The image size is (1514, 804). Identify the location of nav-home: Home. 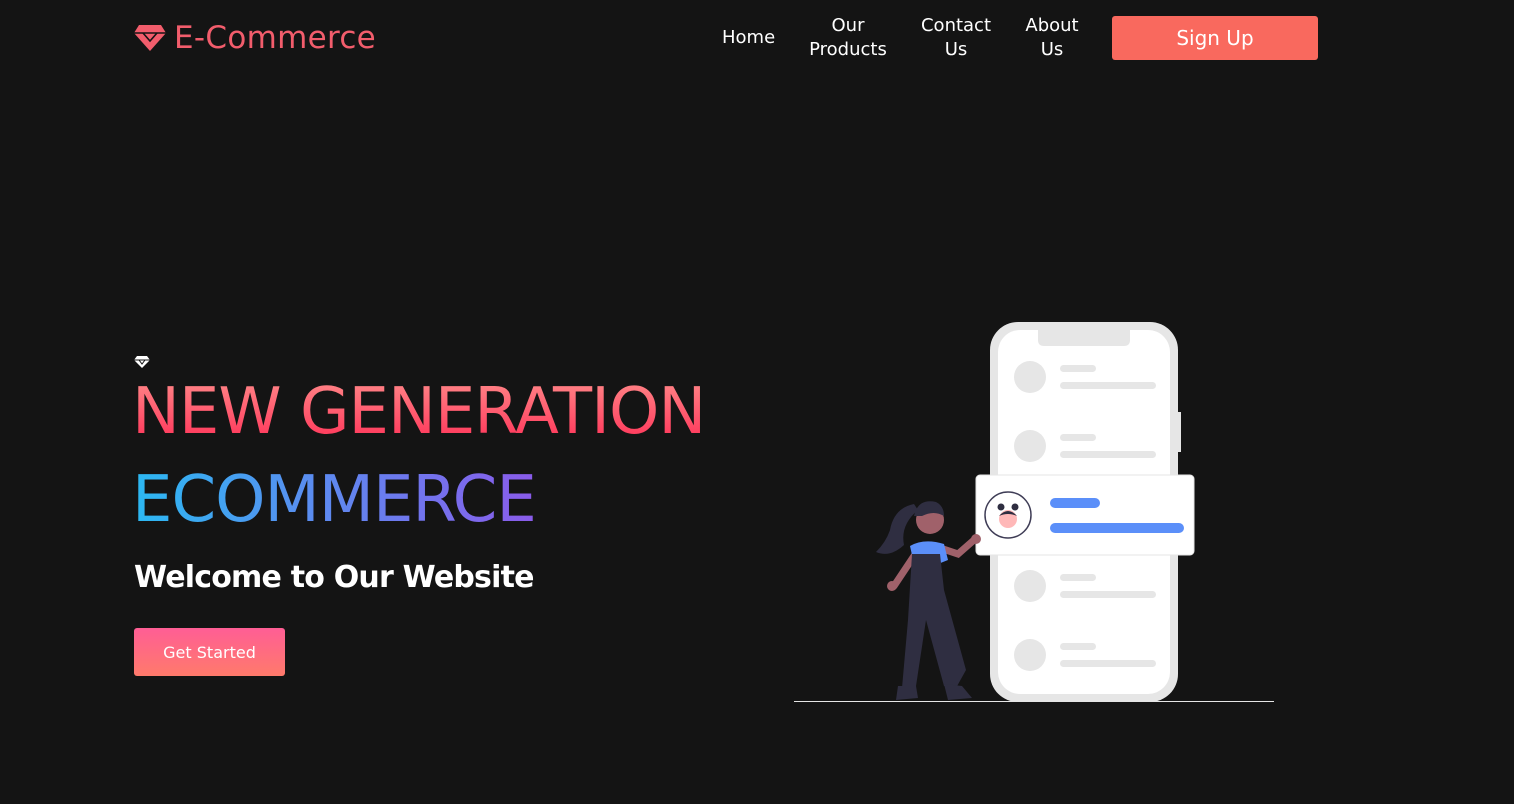
(748, 38).